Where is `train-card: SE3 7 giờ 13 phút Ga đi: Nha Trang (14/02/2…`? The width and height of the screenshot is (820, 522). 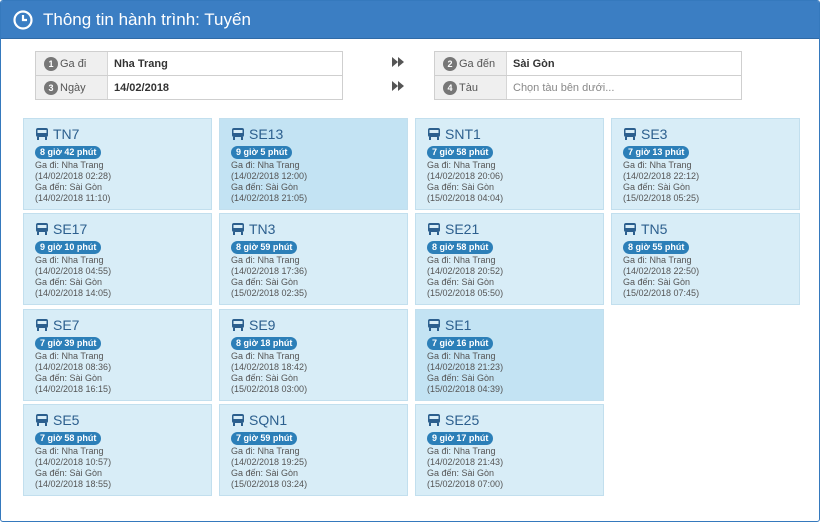 train-card: SE3 7 giờ 13 phút Ga đi: Nha Trang (14/02/2… is located at coordinates (705, 164).